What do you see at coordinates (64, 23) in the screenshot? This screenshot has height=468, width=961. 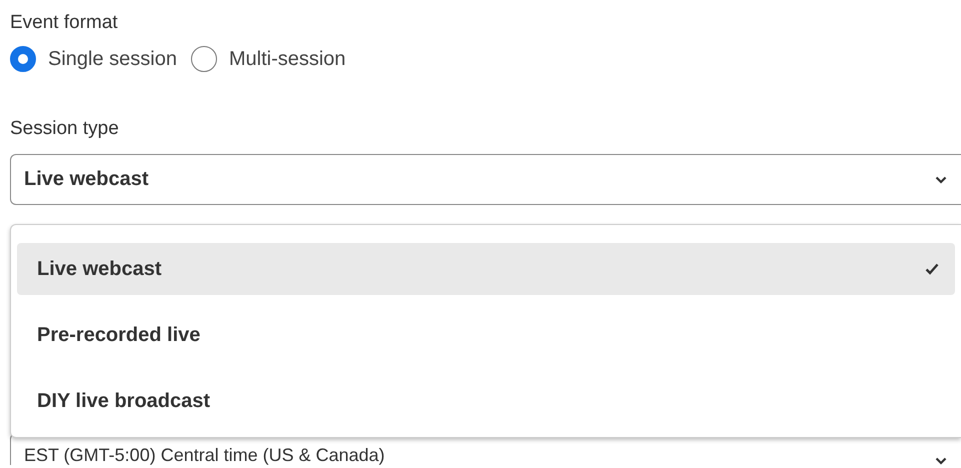 I see `field-label: Event format` at bounding box center [64, 23].